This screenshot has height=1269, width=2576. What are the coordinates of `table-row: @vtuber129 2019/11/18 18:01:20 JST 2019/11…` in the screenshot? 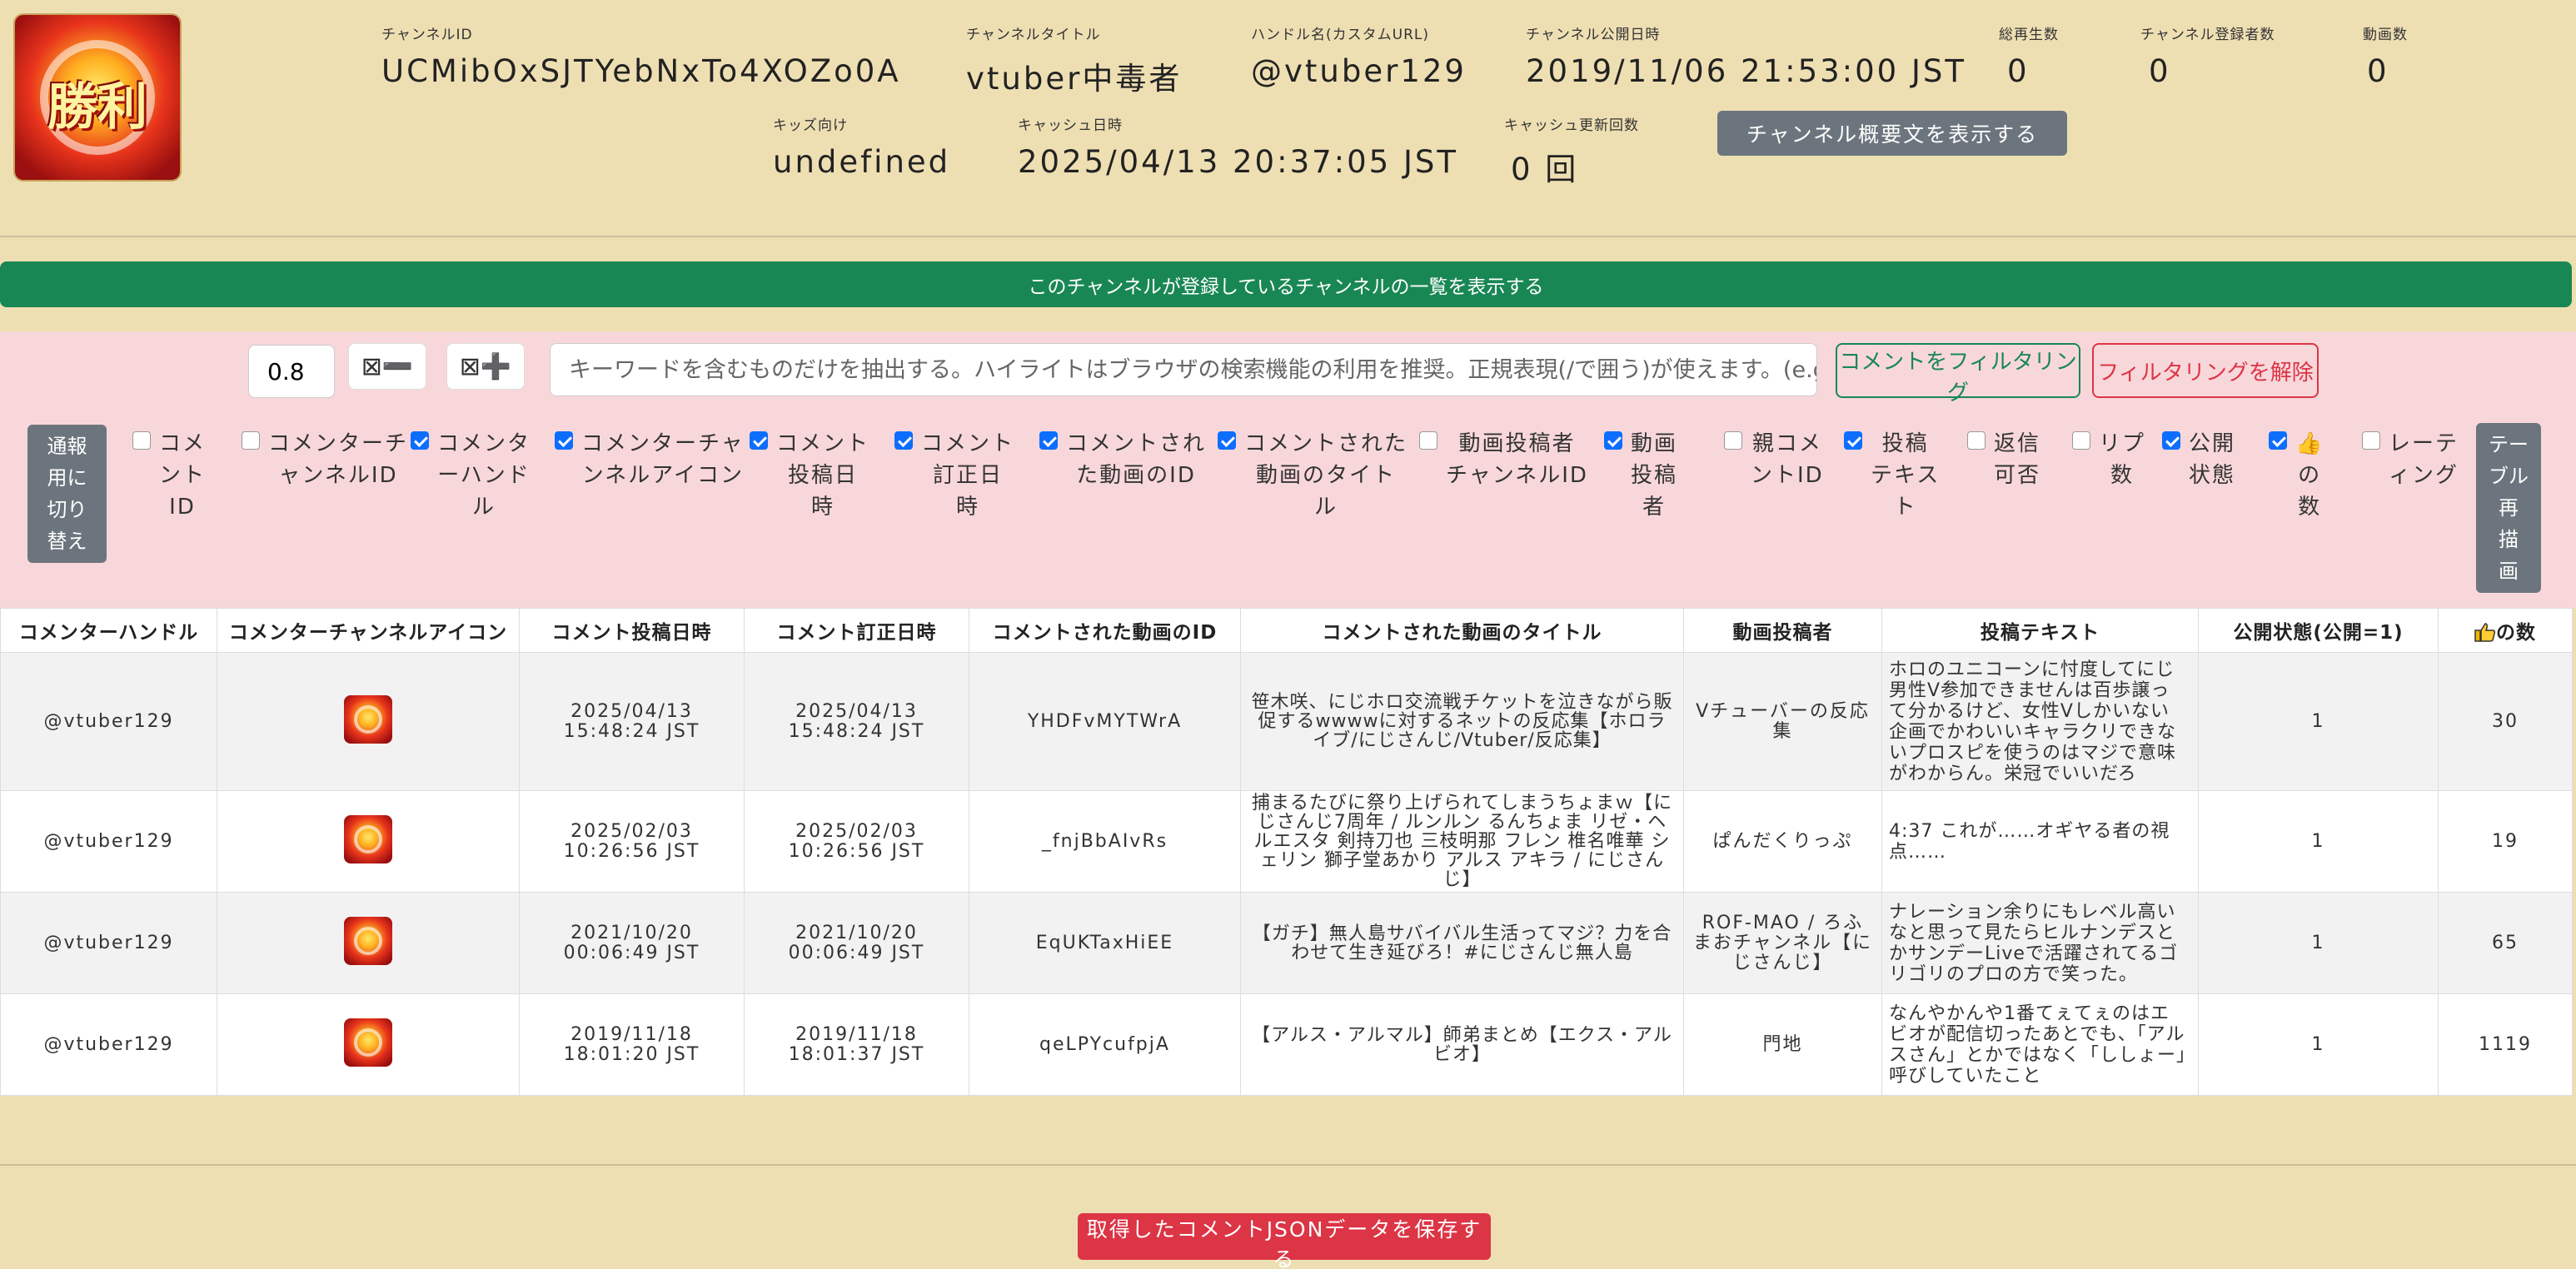 It's located at (1286, 1044).